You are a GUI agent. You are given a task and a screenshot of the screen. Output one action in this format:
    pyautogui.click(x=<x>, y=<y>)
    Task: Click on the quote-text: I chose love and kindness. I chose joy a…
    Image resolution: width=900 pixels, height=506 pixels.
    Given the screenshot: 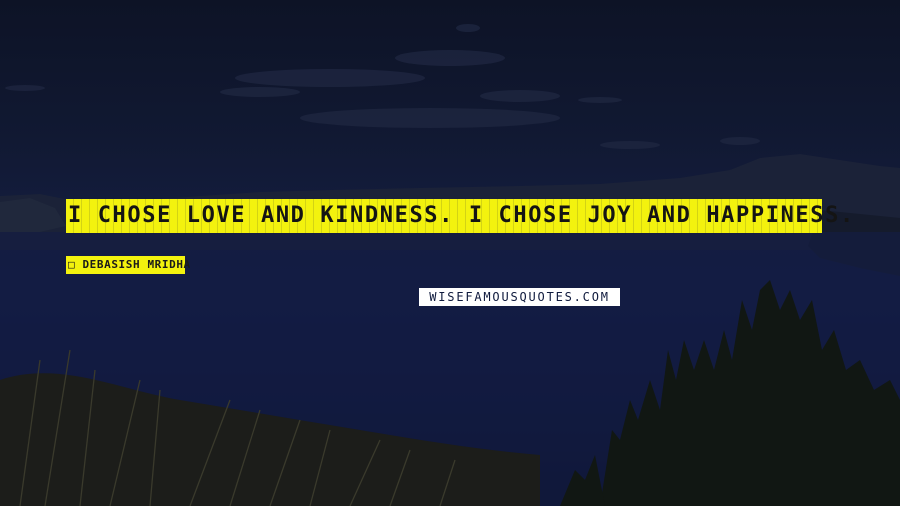 What is the action you would take?
    pyautogui.click(x=461, y=215)
    